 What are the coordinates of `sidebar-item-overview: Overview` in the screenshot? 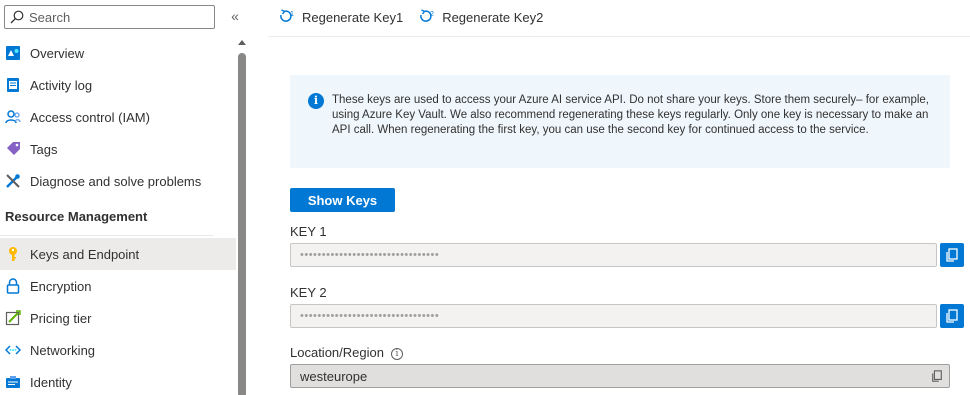 It's located at (118, 53).